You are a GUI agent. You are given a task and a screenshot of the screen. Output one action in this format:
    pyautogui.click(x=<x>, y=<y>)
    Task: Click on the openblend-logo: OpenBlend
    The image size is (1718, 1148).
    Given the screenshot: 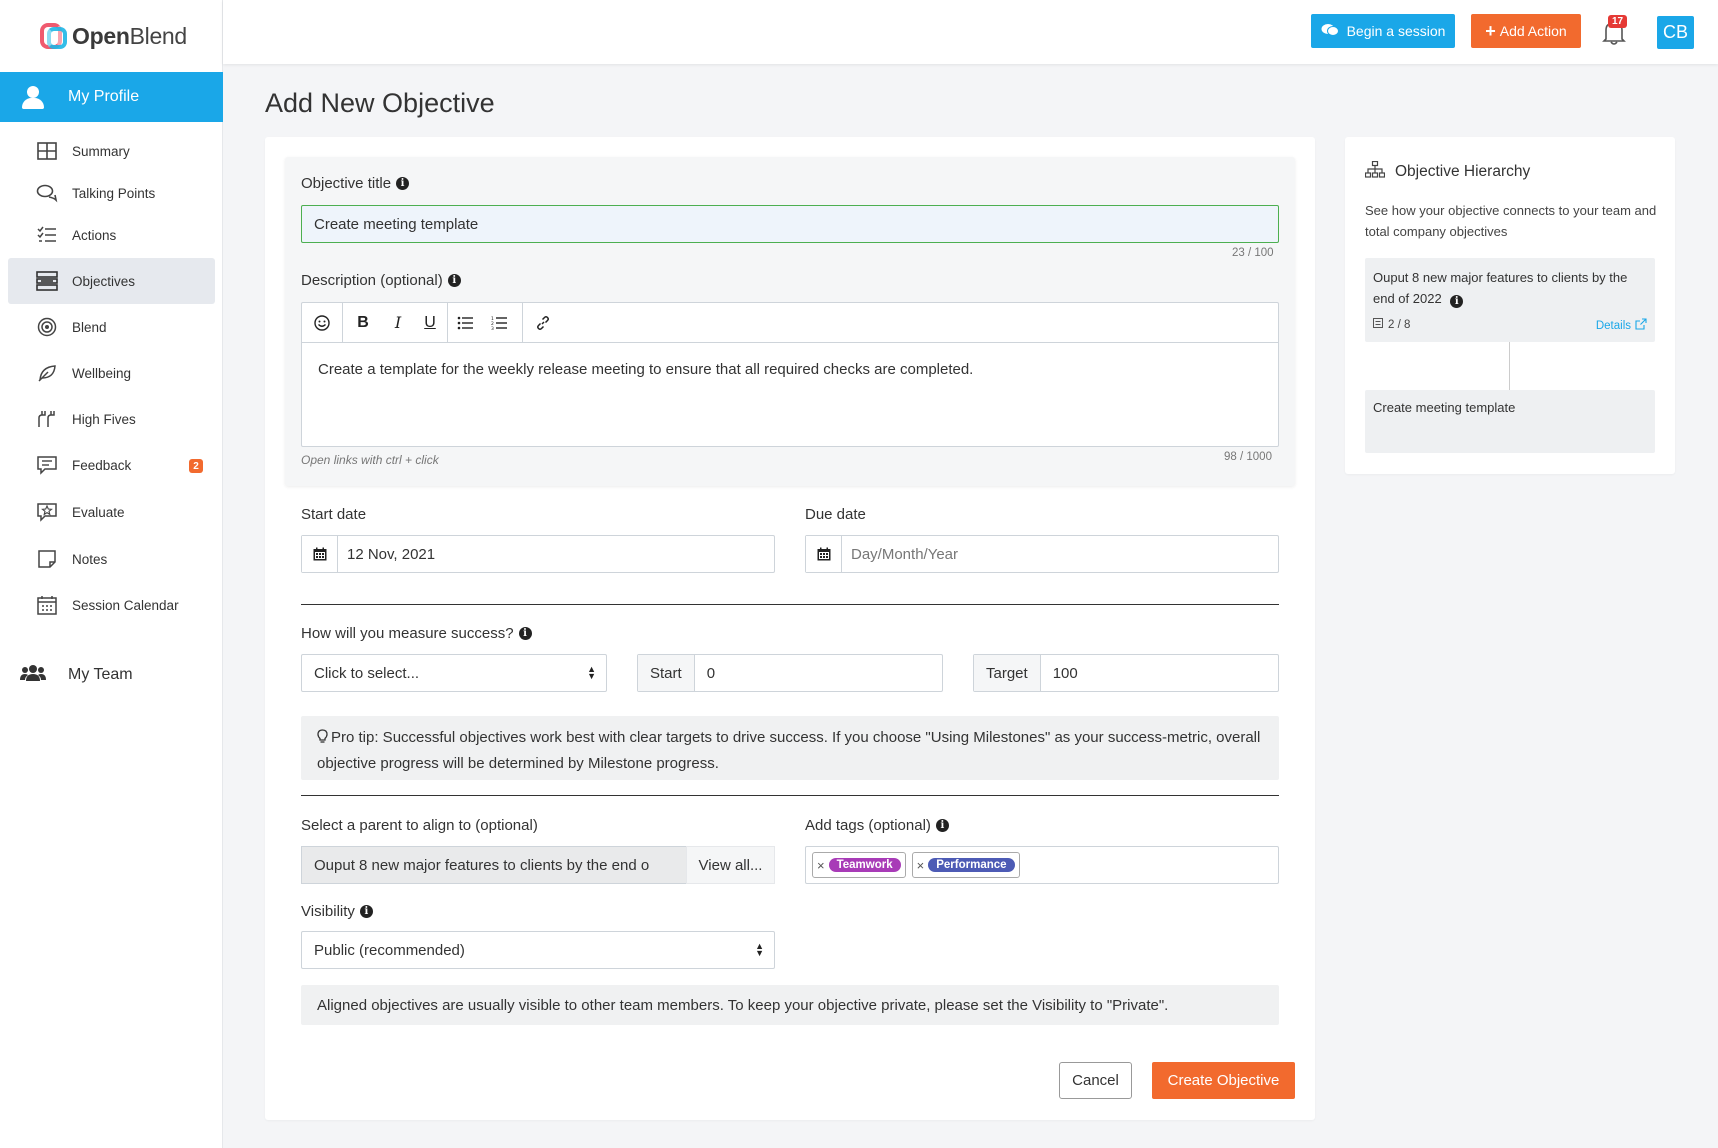 What is the action you would take?
    pyautogui.click(x=111, y=36)
    